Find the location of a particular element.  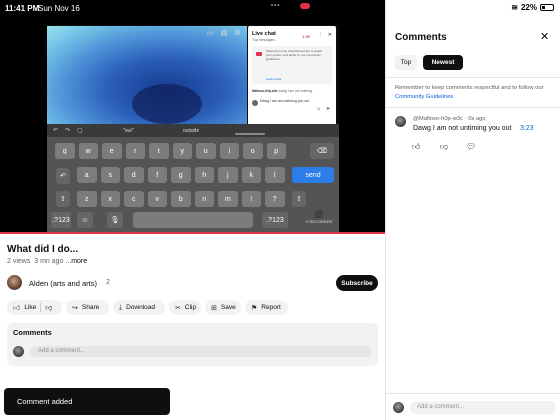

wifi-icon: ≋ is located at coordinates (514, 7).